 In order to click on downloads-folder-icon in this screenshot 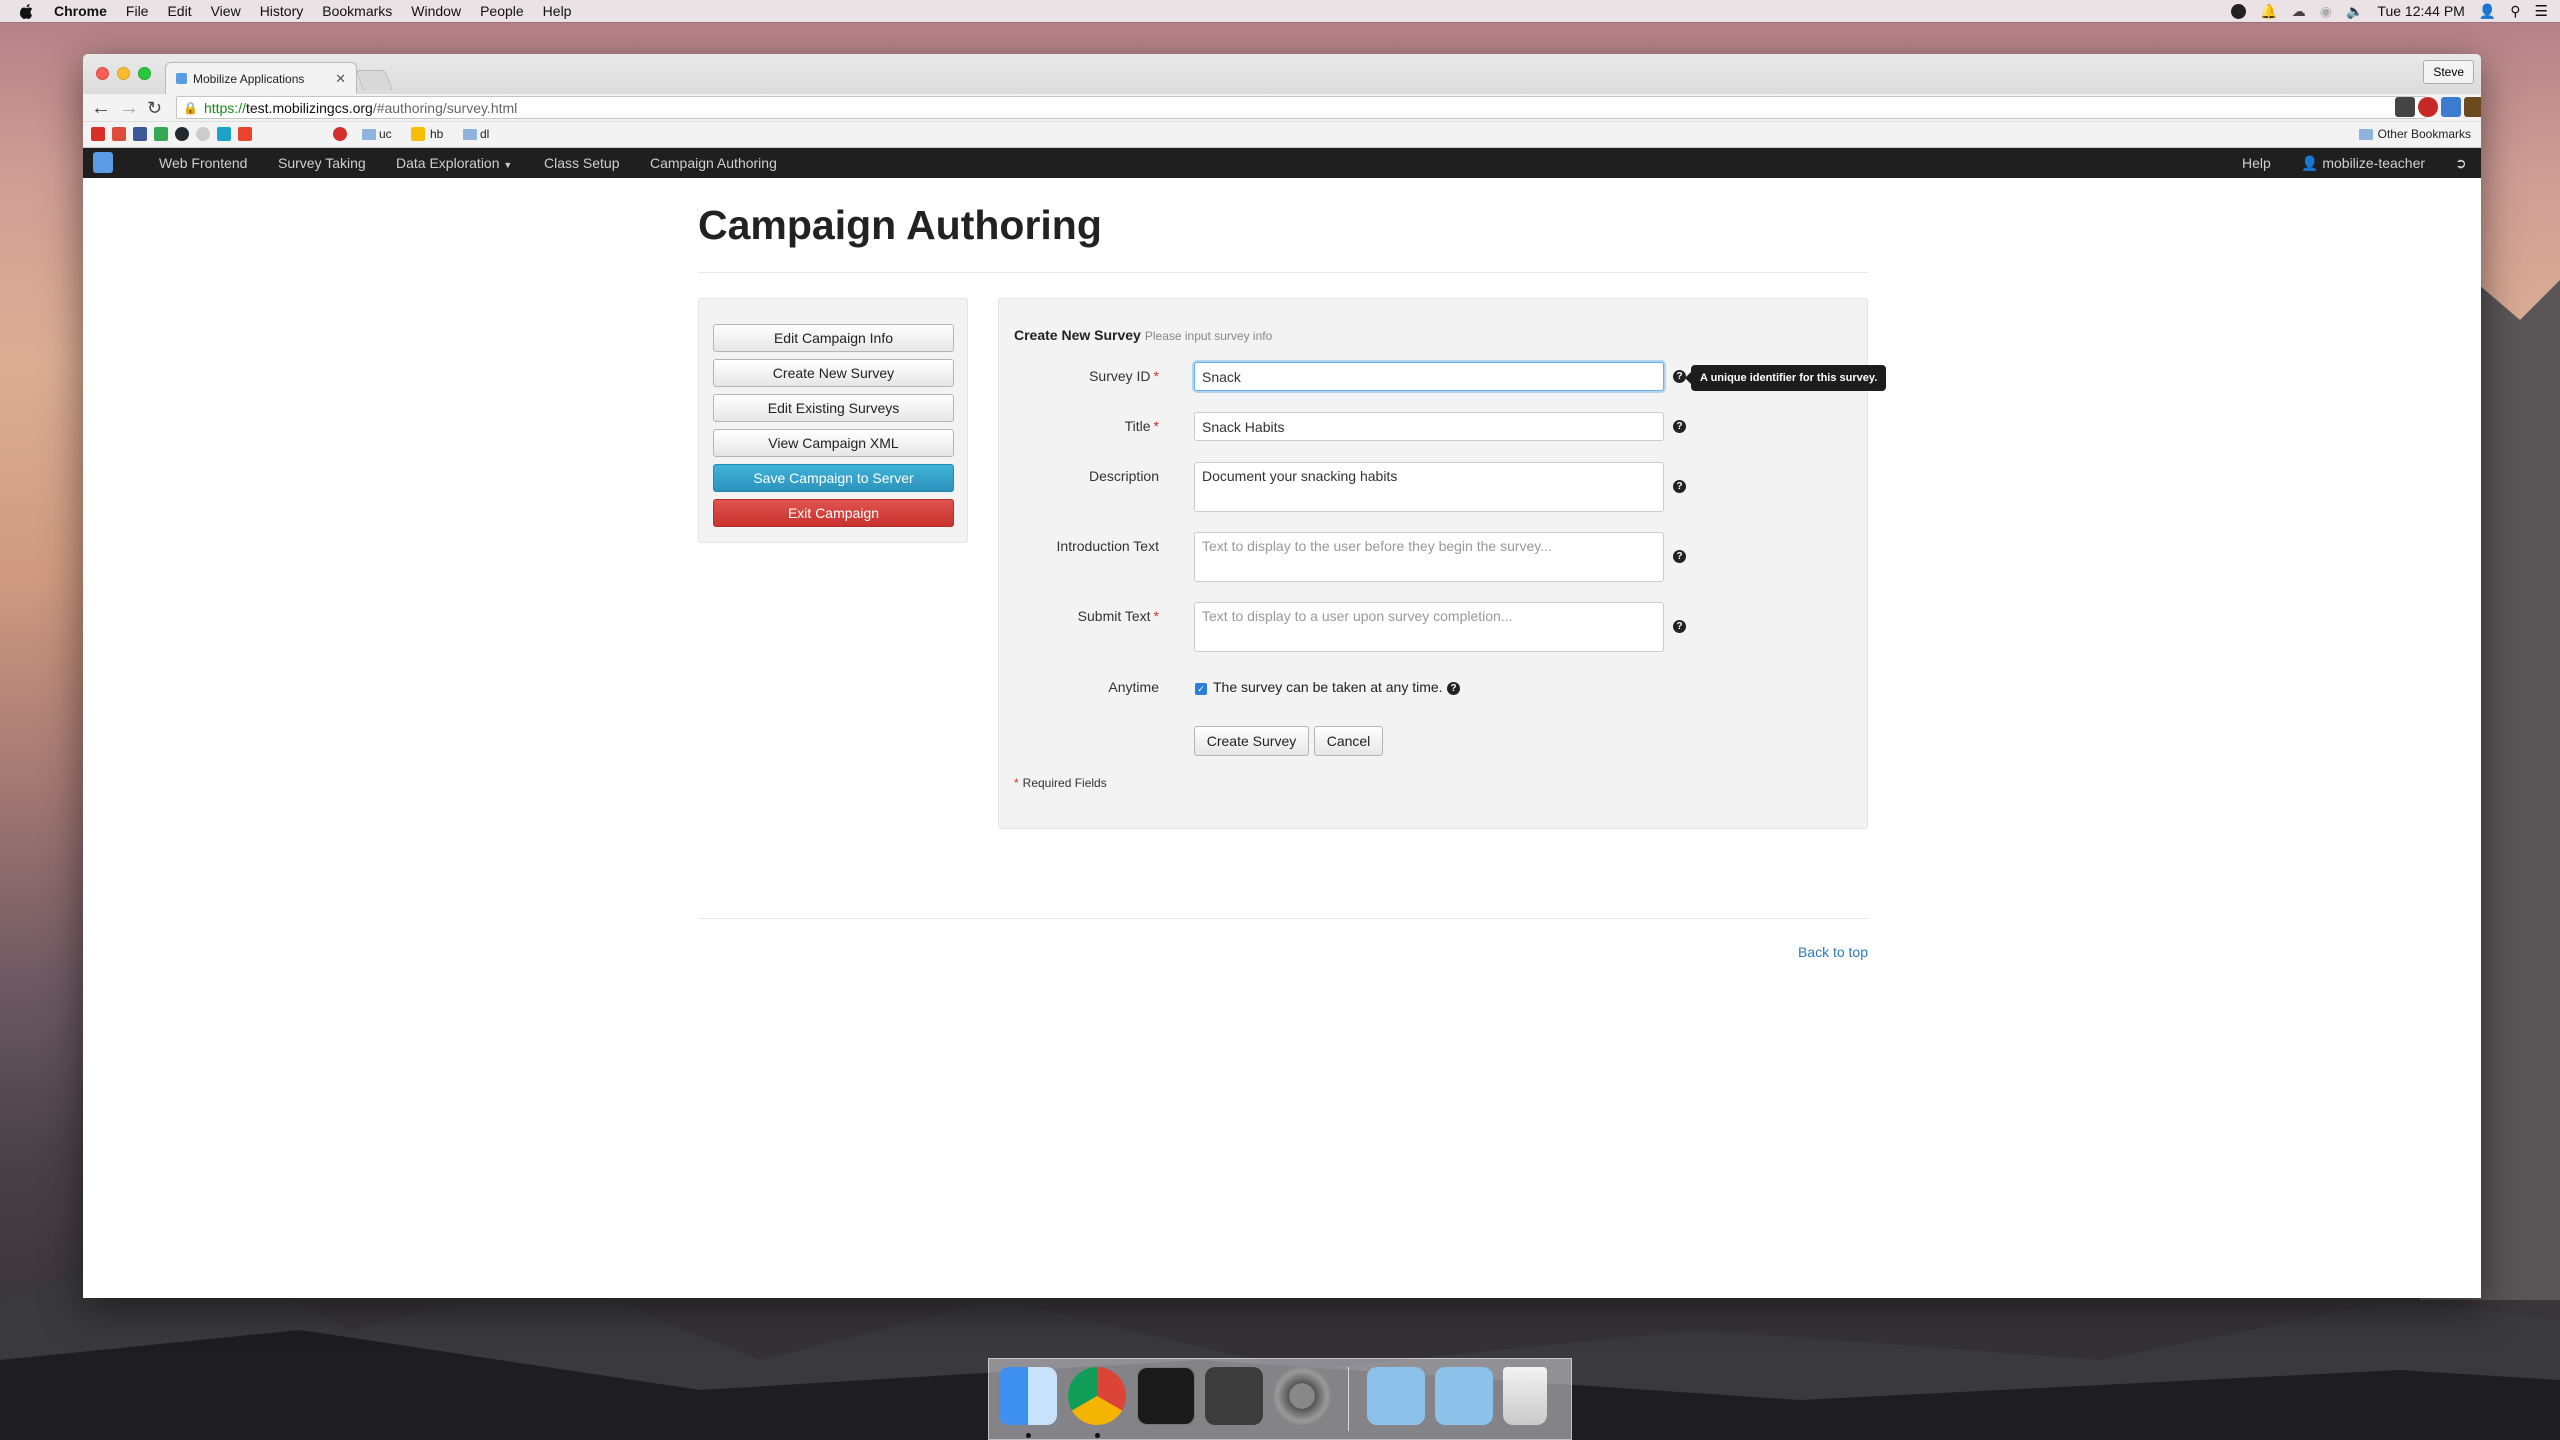, I will do `click(1464, 1396)`.